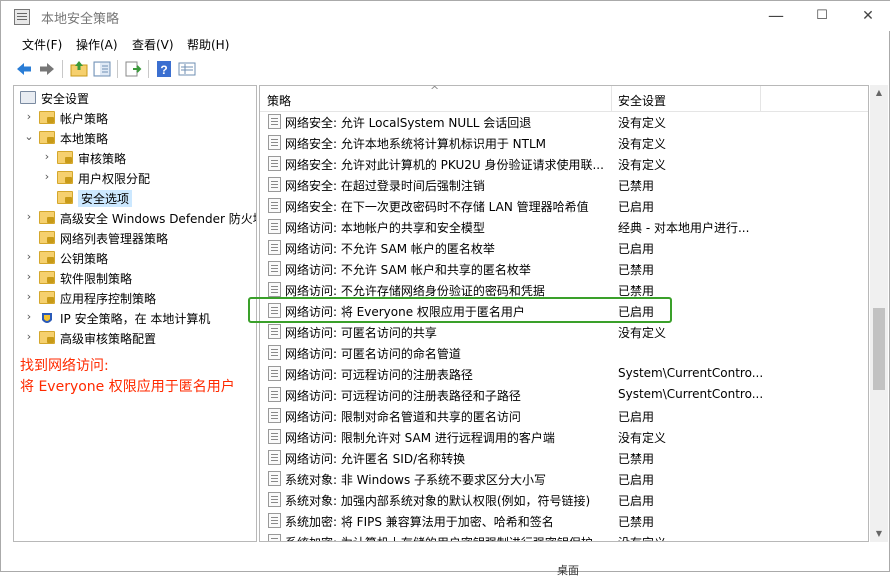 The image size is (890, 578). What do you see at coordinates (642, 438) in the screenshot?
I see `policy-setting: 没有定义` at bounding box center [642, 438].